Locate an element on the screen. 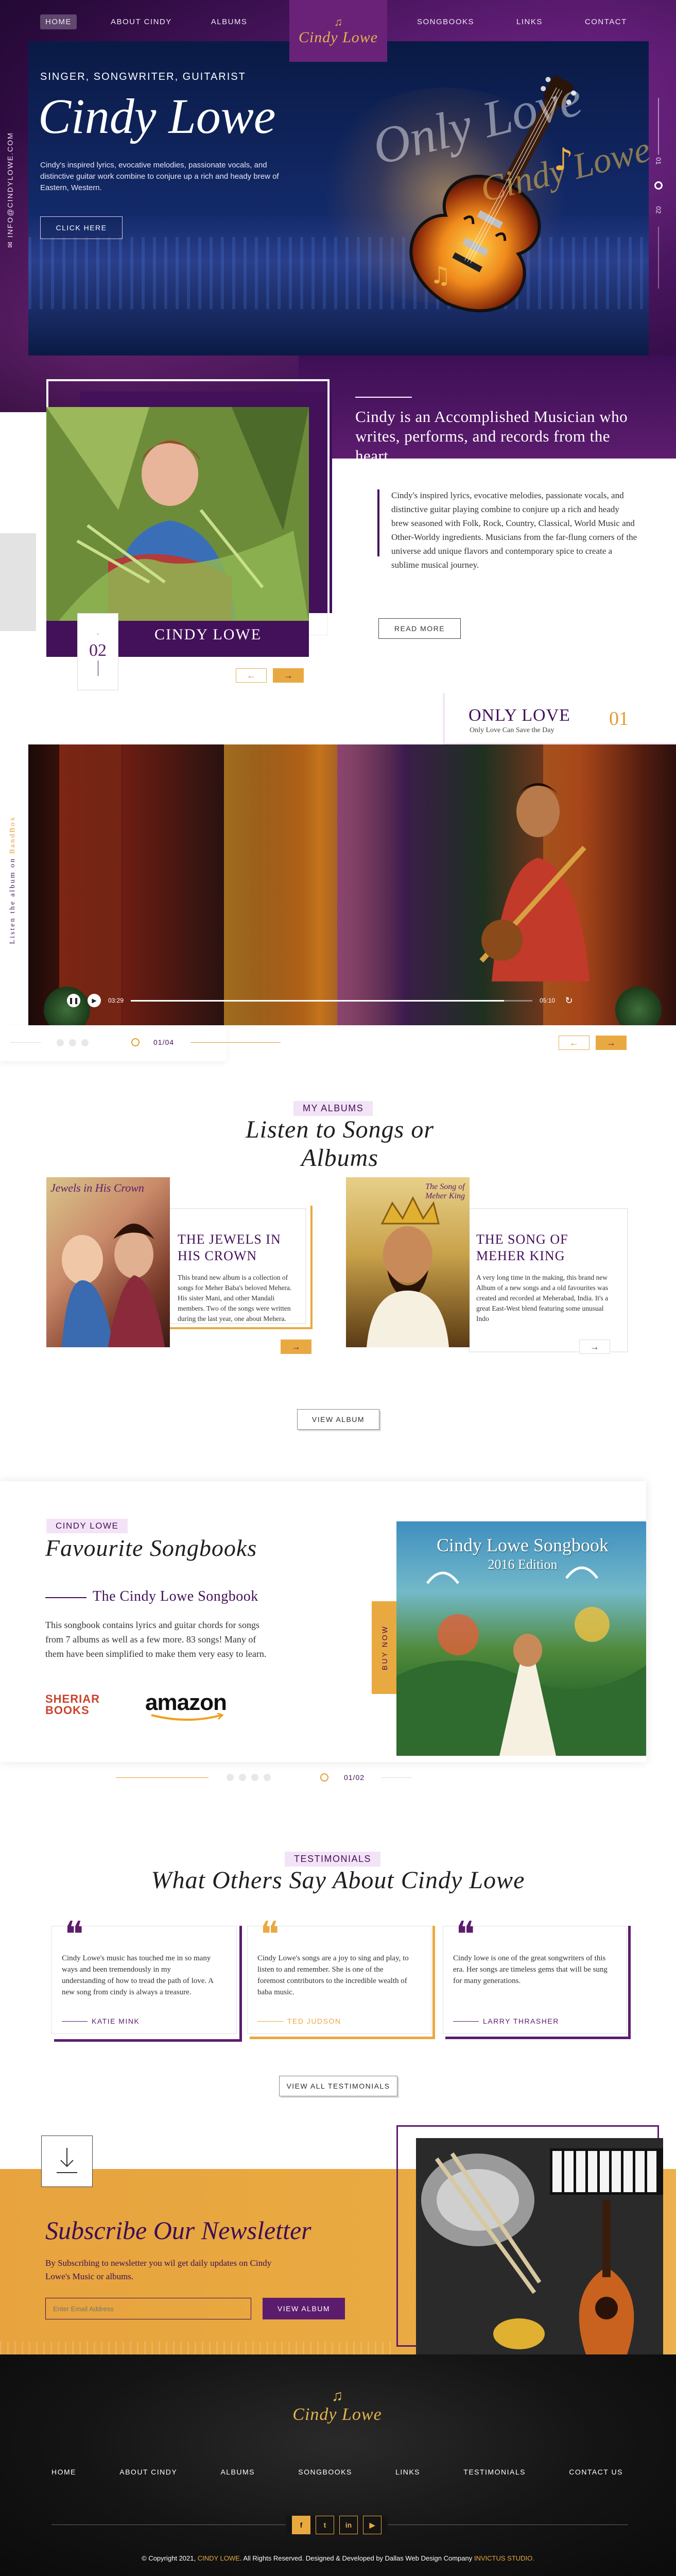  newsletter-title: Subscribe Our Newsletter is located at coordinates (178, 2230).